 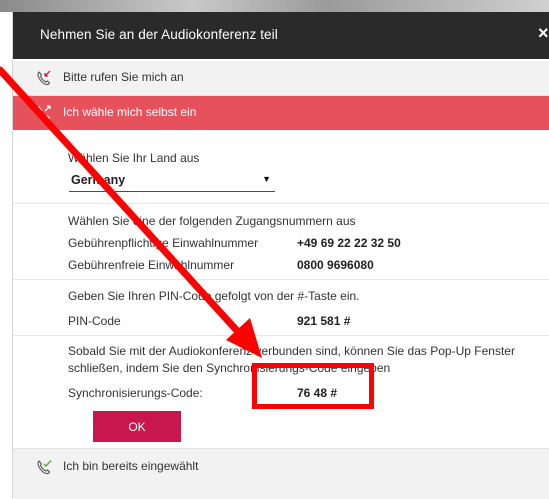 What do you see at coordinates (151, 265) in the screenshot?
I see `tollfree-number-label: Gebührenfreie Einwahlnummer` at bounding box center [151, 265].